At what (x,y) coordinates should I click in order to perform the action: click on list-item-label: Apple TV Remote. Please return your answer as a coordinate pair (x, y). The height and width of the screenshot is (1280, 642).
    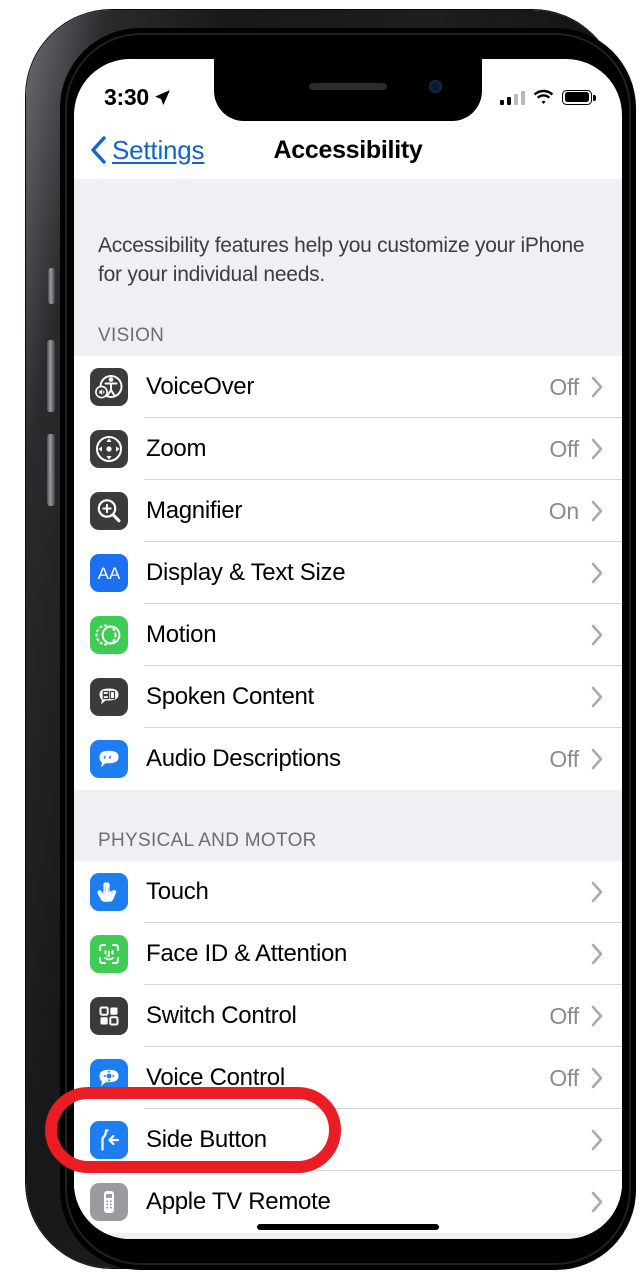
    Looking at the image, I should click on (238, 1201).